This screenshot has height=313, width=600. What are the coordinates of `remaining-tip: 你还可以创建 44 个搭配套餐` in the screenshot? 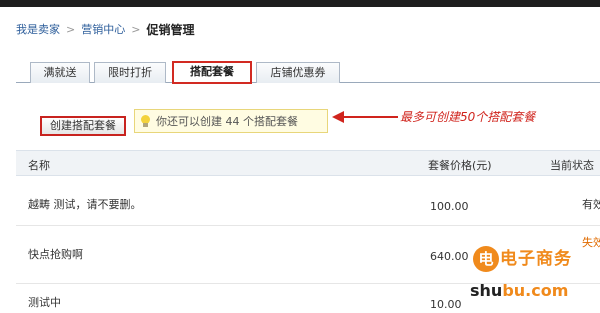 It's located at (231, 121).